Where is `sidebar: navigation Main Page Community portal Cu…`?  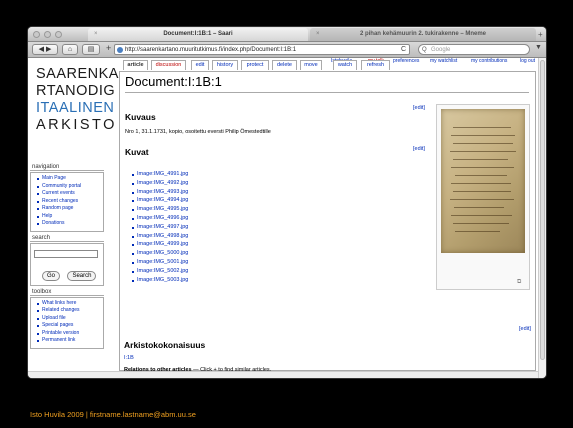
sidebar: navigation Main Page Community portal Cu… is located at coordinates (67, 257).